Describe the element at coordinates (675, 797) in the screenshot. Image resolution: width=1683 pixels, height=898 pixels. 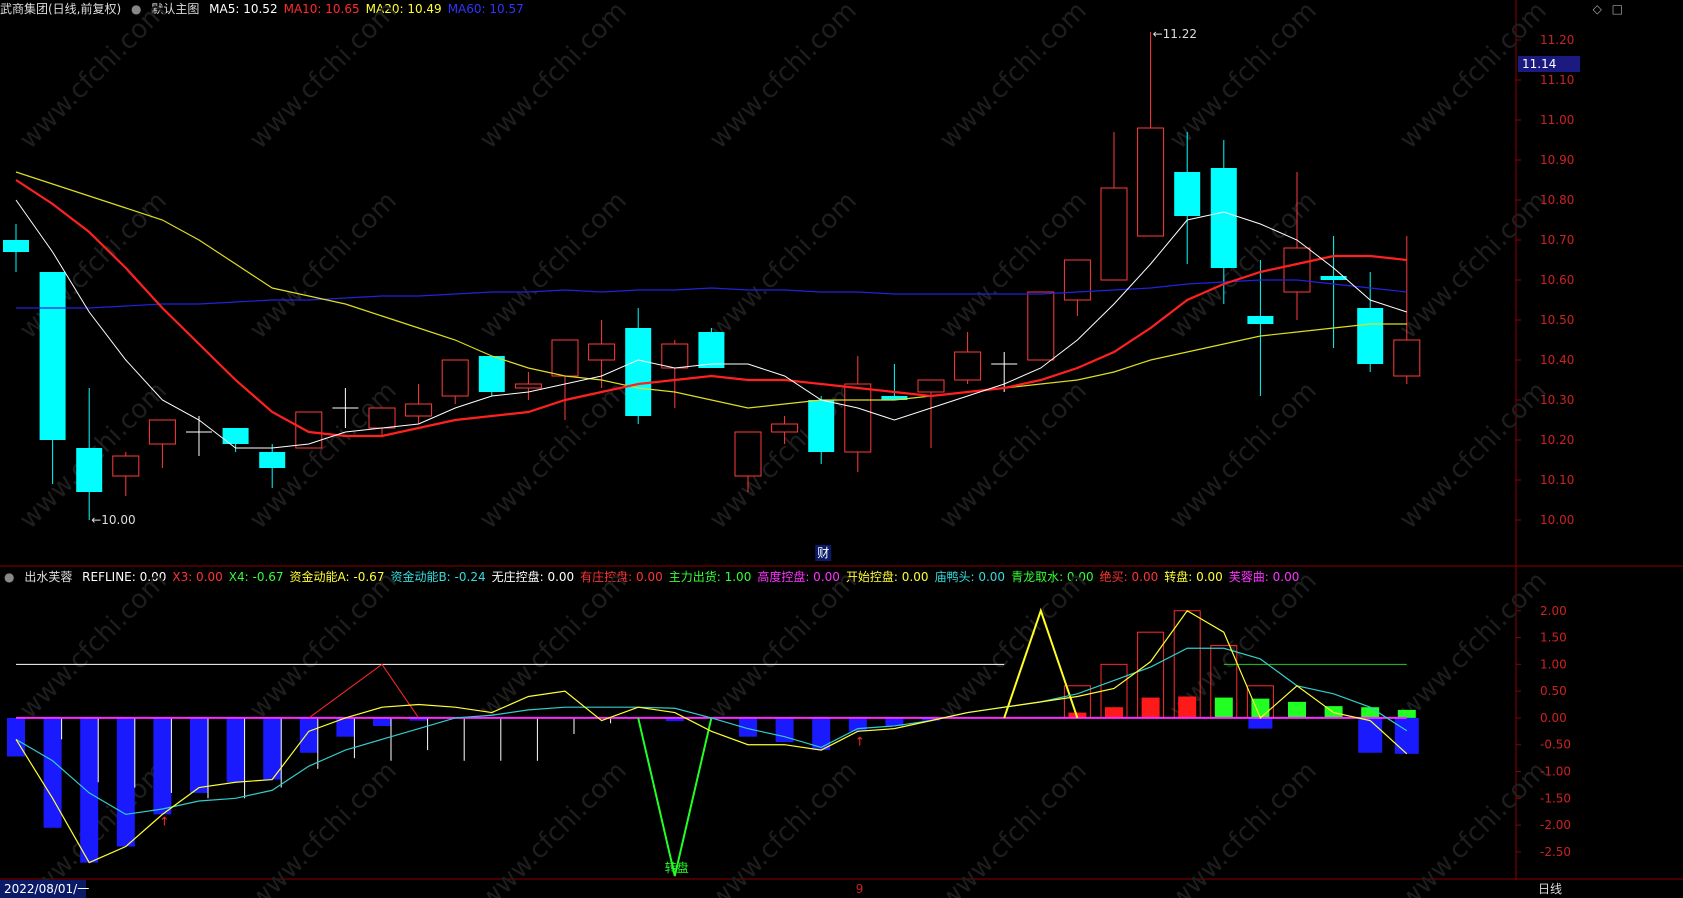
I see `green-spike` at that location.